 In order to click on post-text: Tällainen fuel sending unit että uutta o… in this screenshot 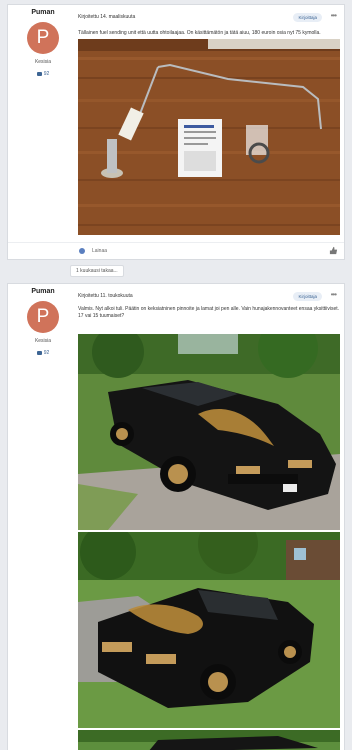, I will do `click(199, 33)`.